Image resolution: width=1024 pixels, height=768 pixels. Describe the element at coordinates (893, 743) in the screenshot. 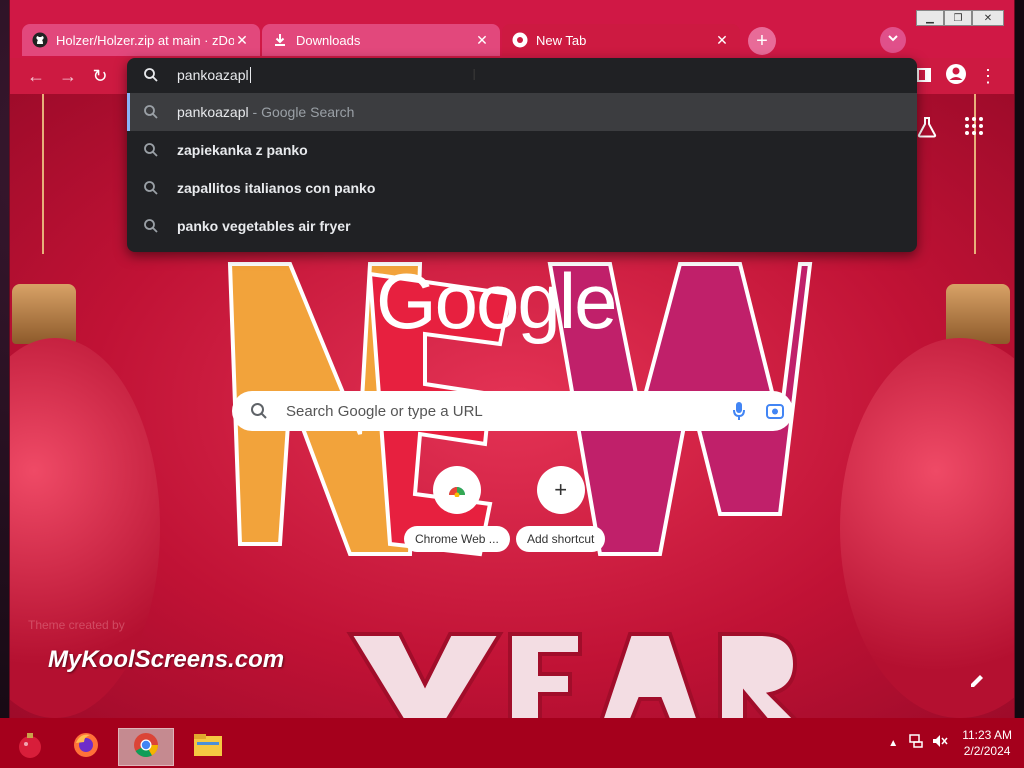

I see `show-hidden-icons-icon: ▲` at that location.